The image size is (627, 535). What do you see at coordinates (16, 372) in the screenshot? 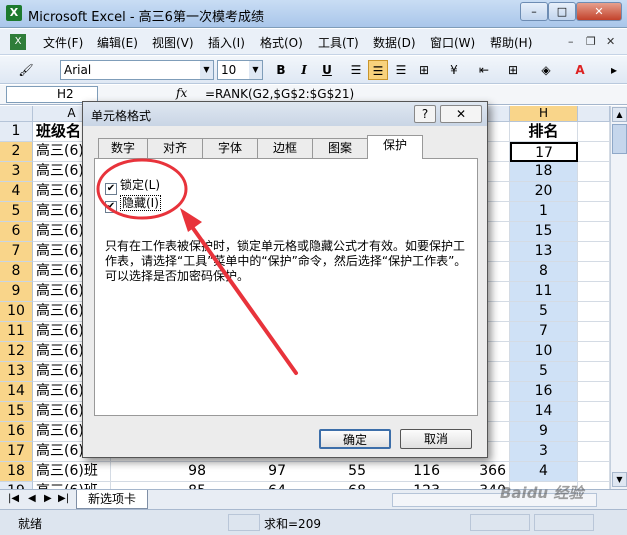
I see `row-header: 13` at bounding box center [16, 372].